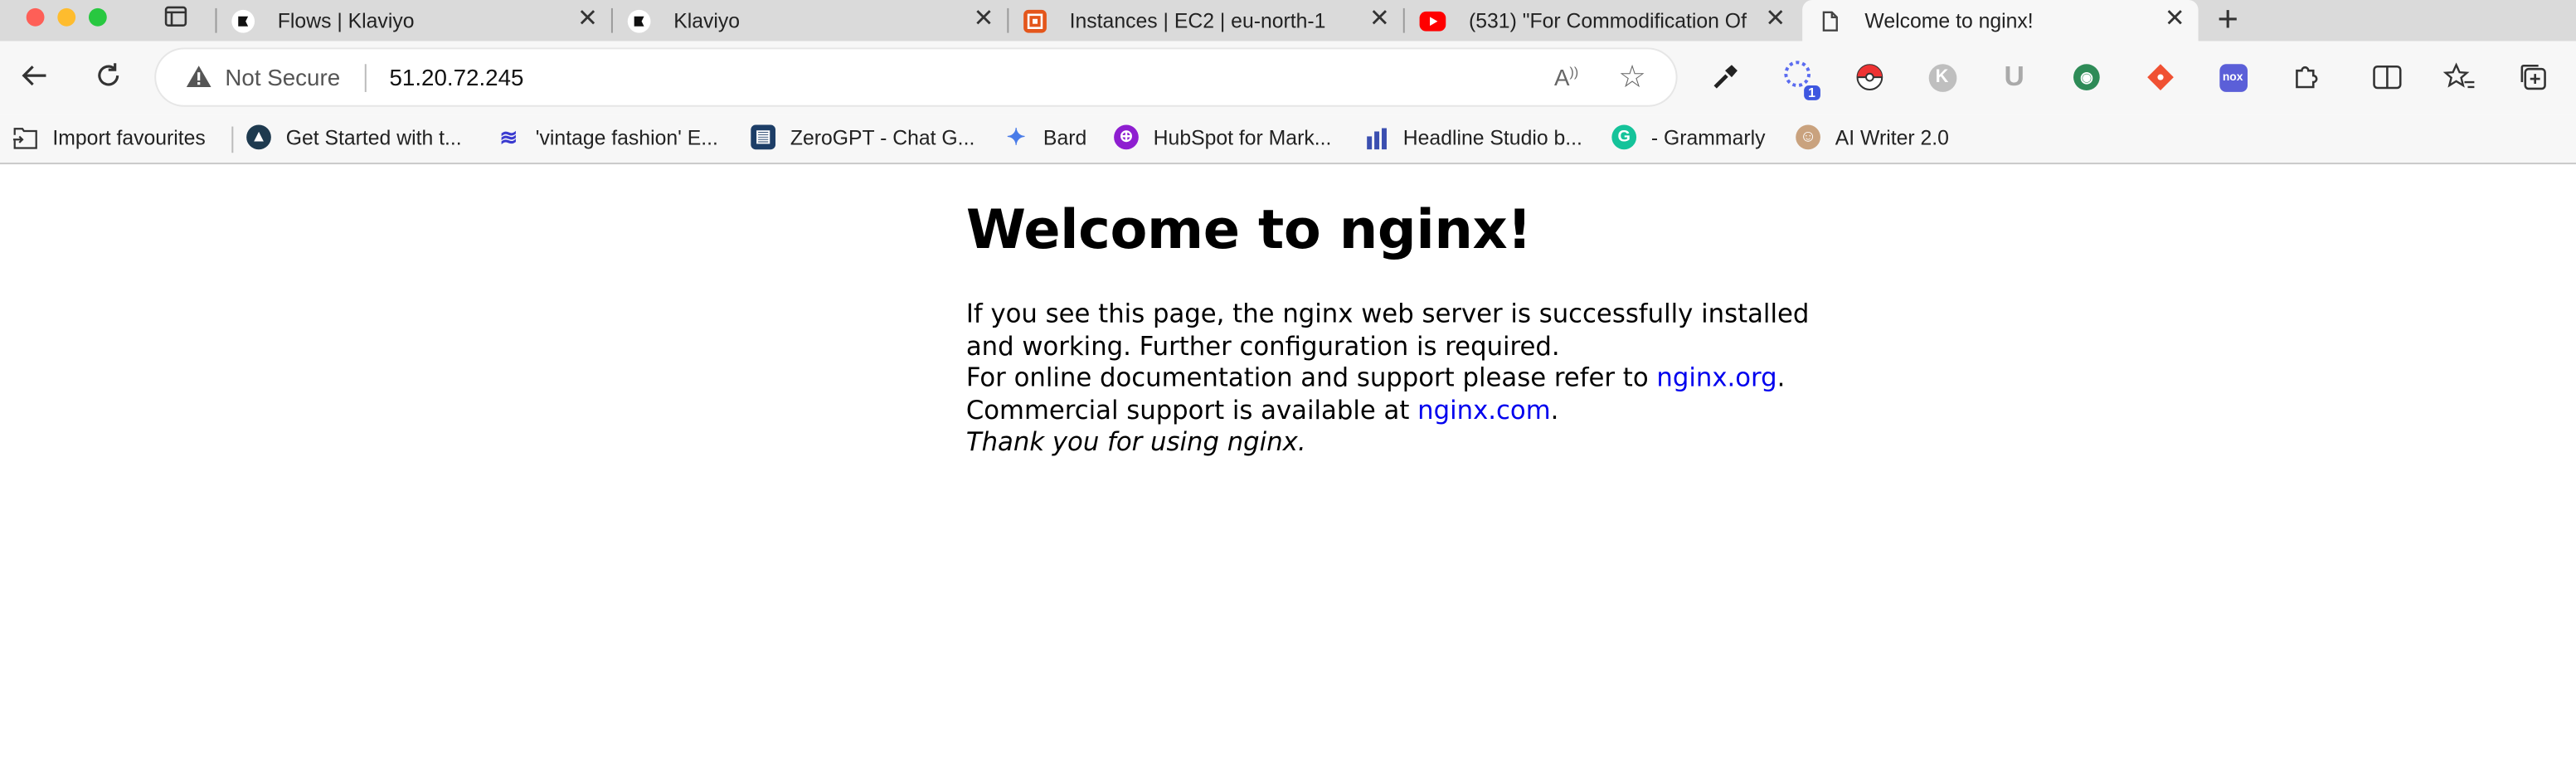 The width and height of the screenshot is (2576, 773). I want to click on address-bar: Not Secure 51.20.72.245 A)) ☆, so click(916, 77).